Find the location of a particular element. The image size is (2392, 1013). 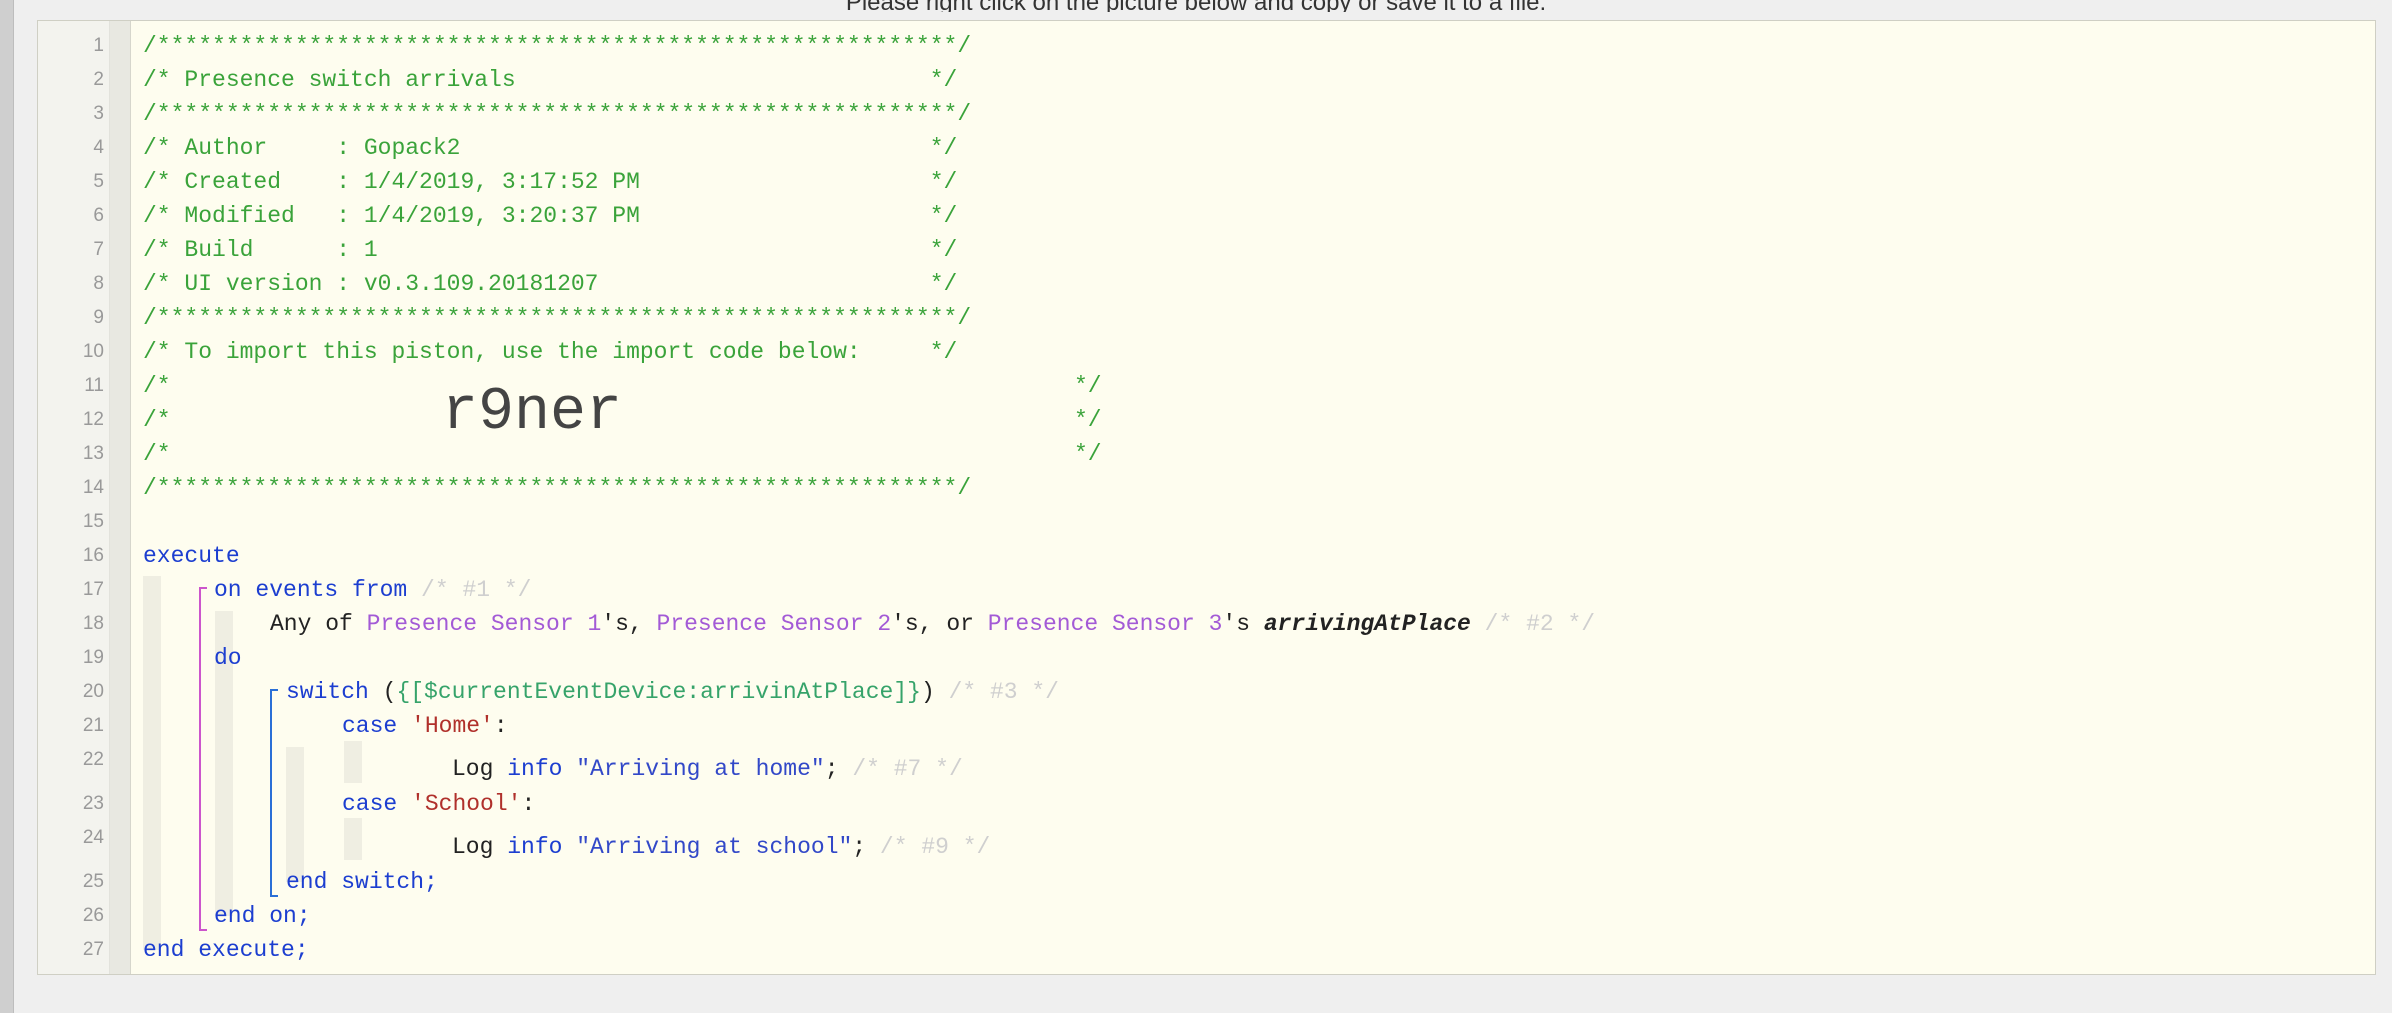

case-school: case 'School': is located at coordinates (438, 804).